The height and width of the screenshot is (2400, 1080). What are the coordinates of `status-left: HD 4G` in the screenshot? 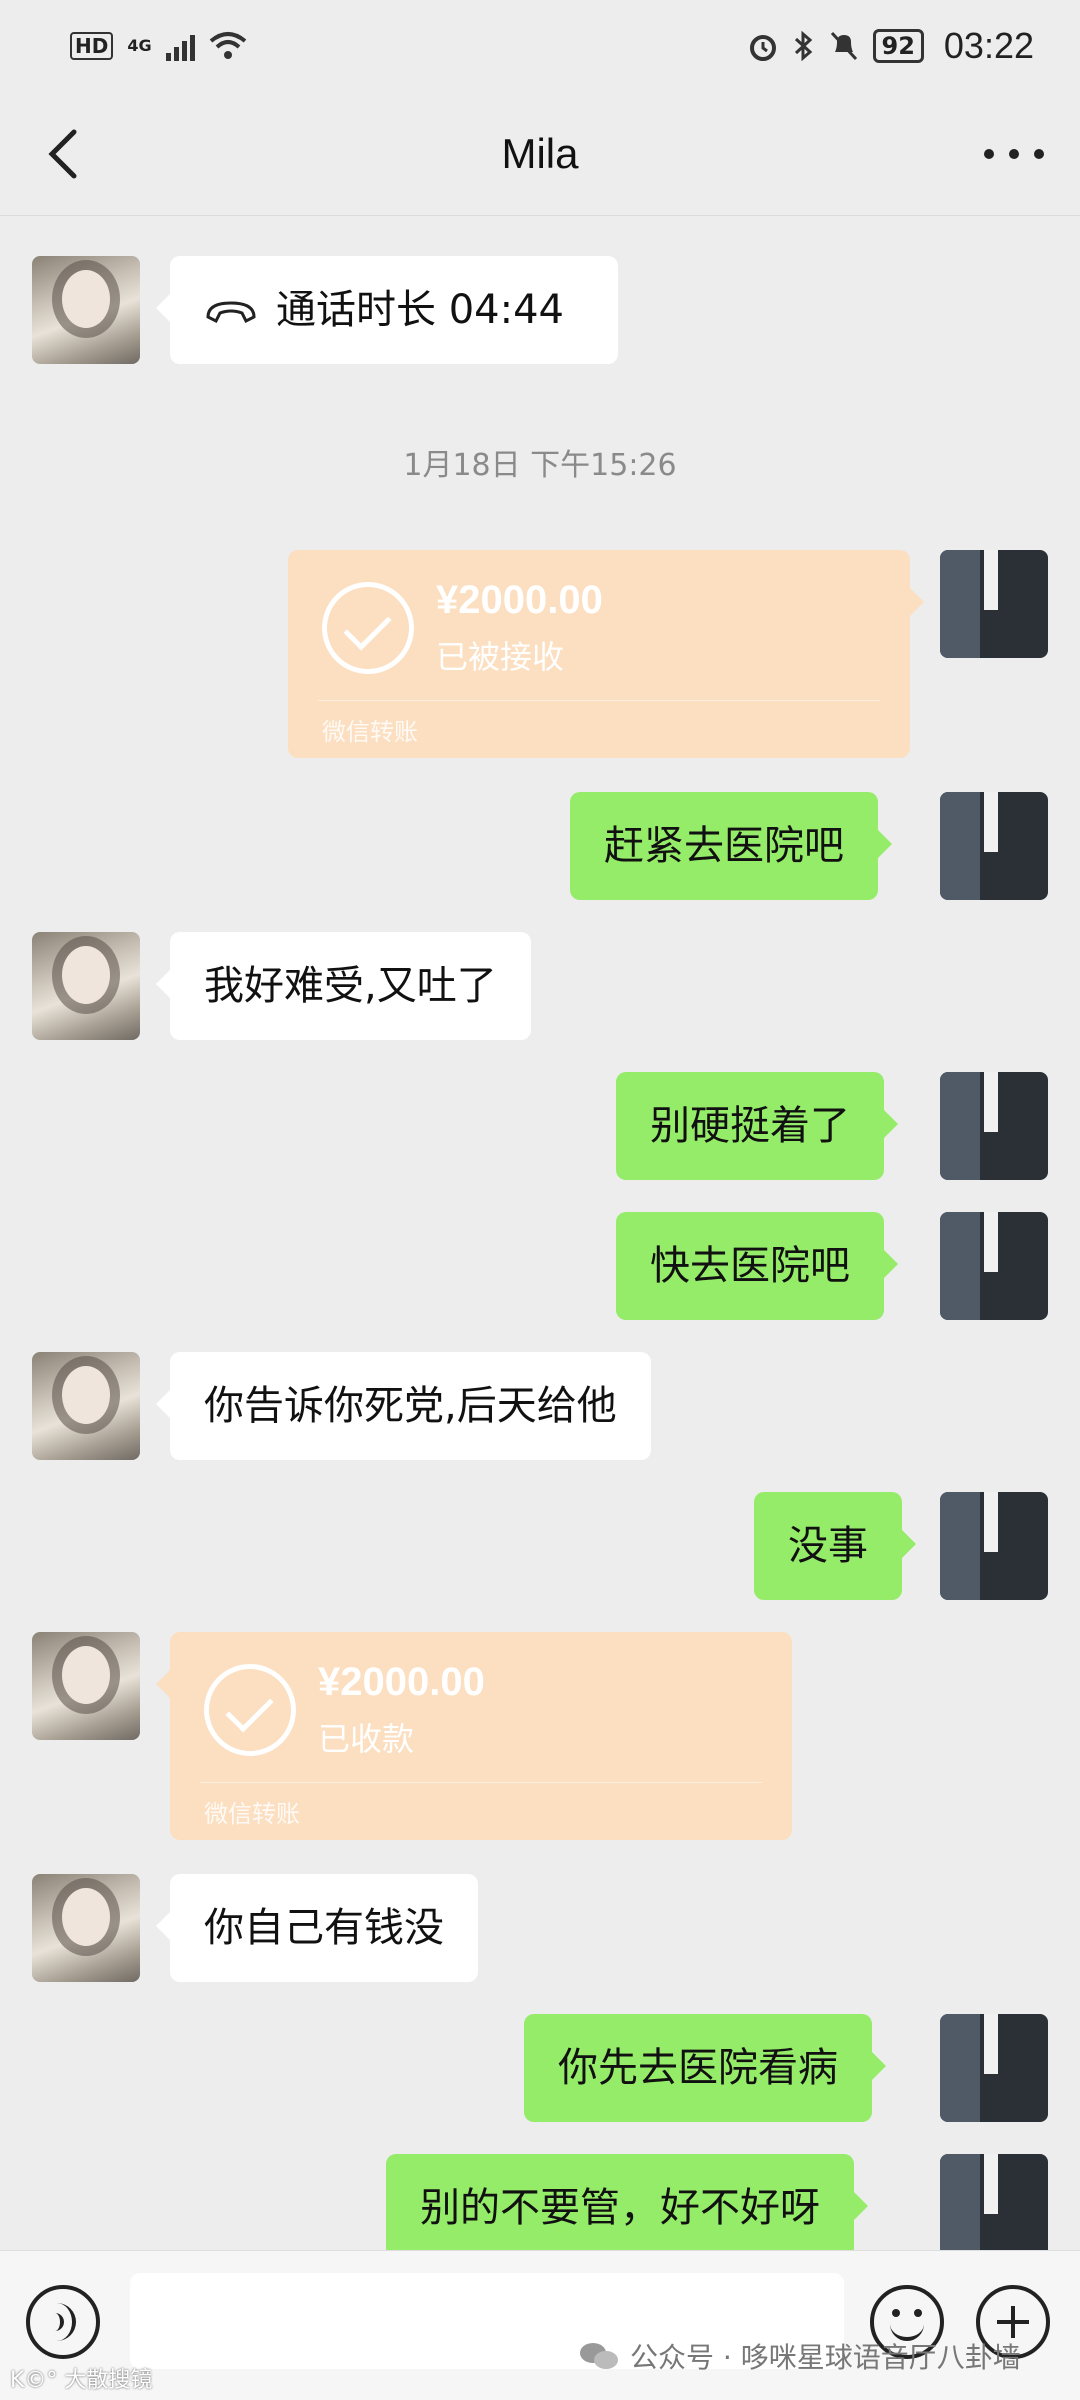 It's located at (158, 46).